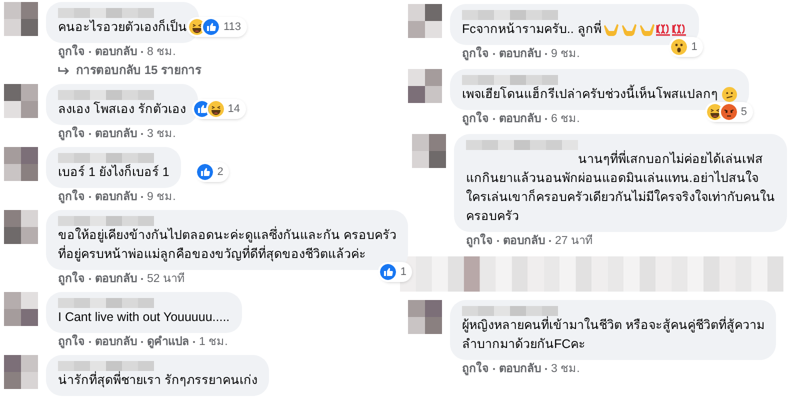  What do you see at coordinates (612, 178) in the screenshot?
I see `comment-text: แกกินยาแล้วนอนพักผ่อนแอดมินเล่นแทน.อย่าไปสนใจ` at bounding box center [612, 178].